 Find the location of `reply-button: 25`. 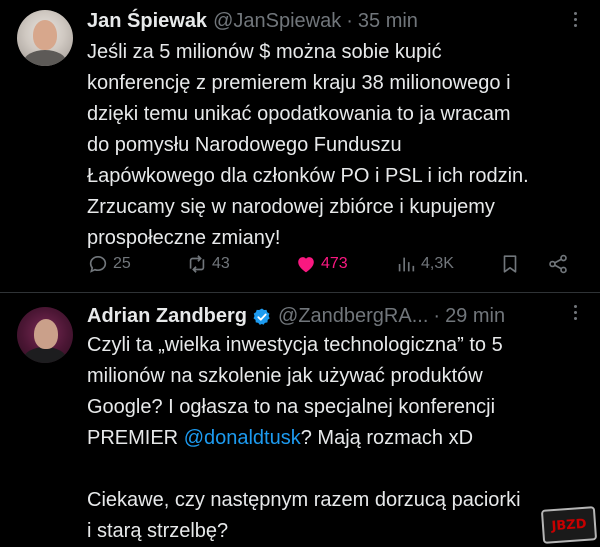

reply-button: 25 is located at coordinates (109, 264).